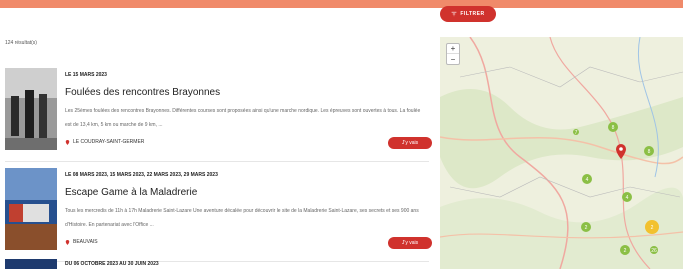 This screenshot has height=269, width=683. Describe the element at coordinates (472, 14) in the screenshot. I see `filter-button-label: FILTRER` at that location.